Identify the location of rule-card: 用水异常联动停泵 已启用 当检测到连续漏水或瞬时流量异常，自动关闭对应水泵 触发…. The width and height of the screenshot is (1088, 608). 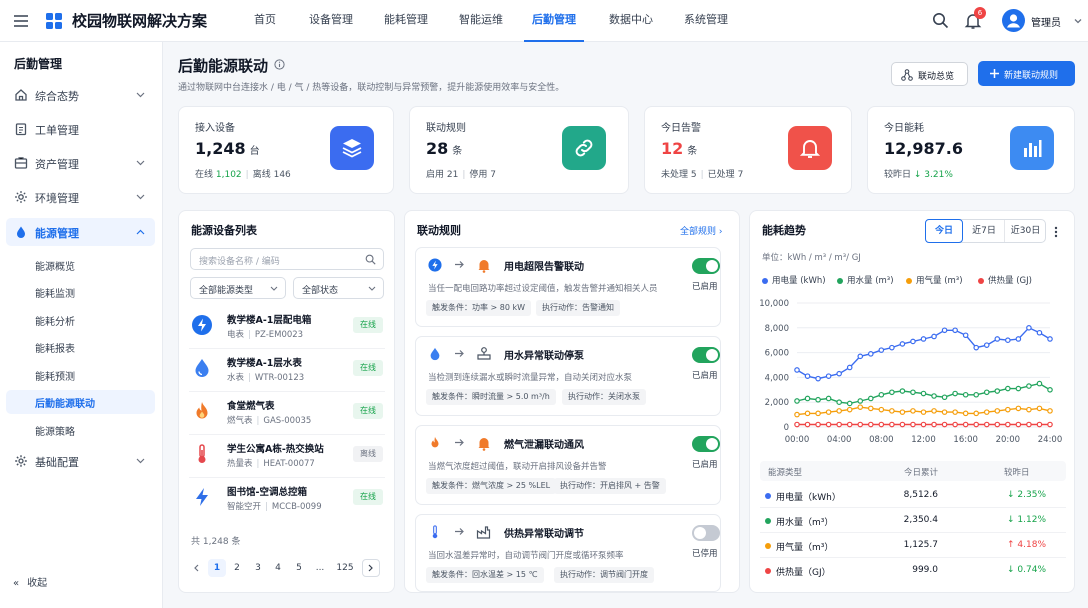
(568, 376).